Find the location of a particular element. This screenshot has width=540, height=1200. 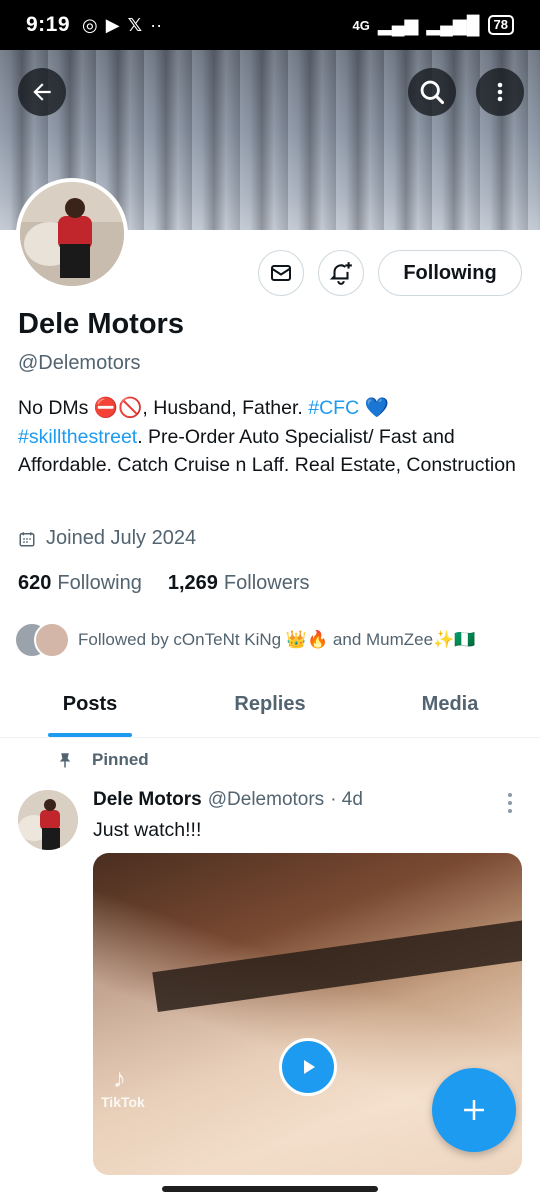

play-button is located at coordinates (308, 1067).